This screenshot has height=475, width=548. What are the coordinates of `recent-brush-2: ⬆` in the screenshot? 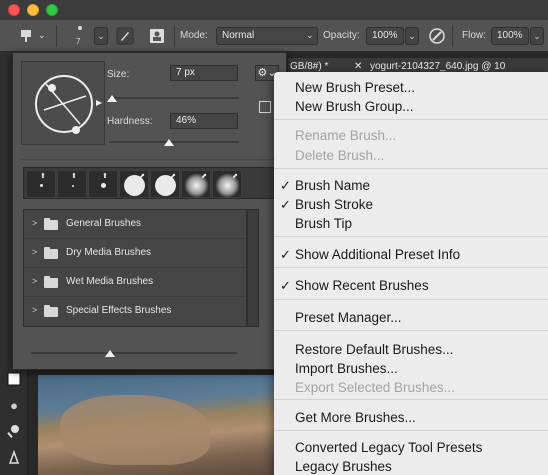 It's located at (72, 184).